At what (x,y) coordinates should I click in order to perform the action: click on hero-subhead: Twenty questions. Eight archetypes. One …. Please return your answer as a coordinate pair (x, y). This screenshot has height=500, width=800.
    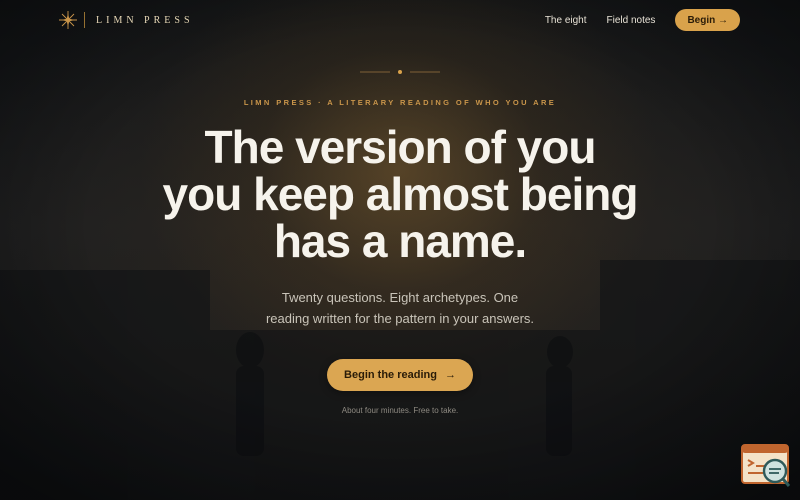
    Looking at the image, I should click on (400, 308).